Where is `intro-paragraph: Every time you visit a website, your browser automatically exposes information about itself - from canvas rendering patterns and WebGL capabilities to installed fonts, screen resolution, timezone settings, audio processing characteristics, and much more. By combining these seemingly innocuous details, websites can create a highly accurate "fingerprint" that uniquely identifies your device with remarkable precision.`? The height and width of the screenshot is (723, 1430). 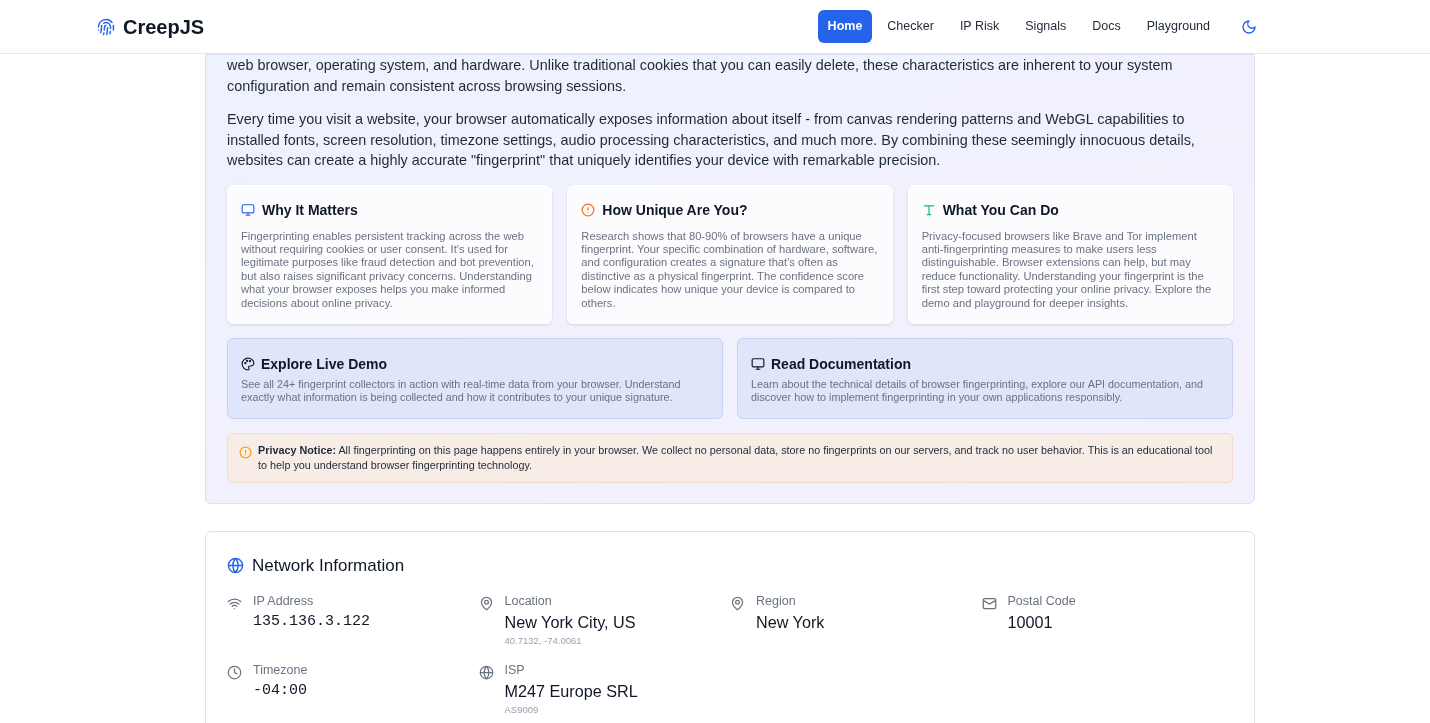
intro-paragraph: Every time you visit a website, your browser automatically exposes information about itself - from canvas rendering patterns and WebGL capabilities to installed fonts, screen resolution, timezone settings, audio processing characteristics, and much more. By combining these seemingly innocuous details, websites can create a highly accurate "fingerprint" that uniquely identifies your device with remarkable precision. is located at coordinates (711, 140).